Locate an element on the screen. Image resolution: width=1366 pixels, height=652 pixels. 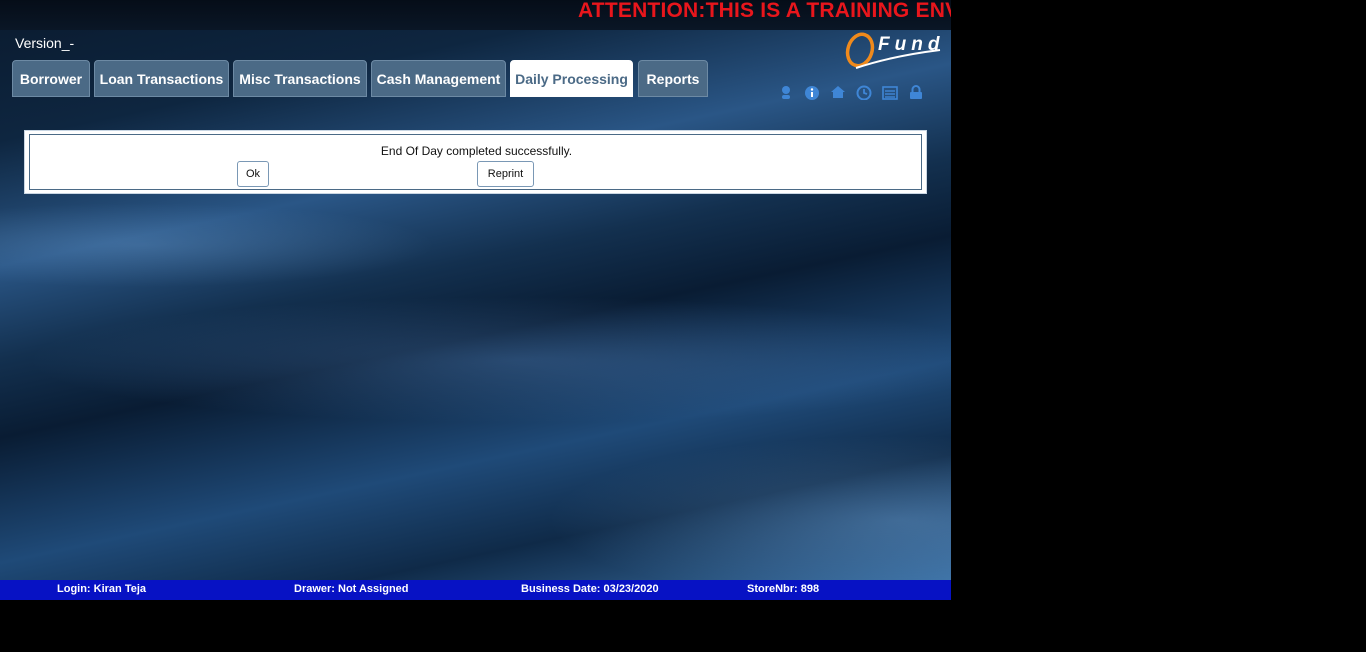
info-icon is located at coordinates (812, 92).